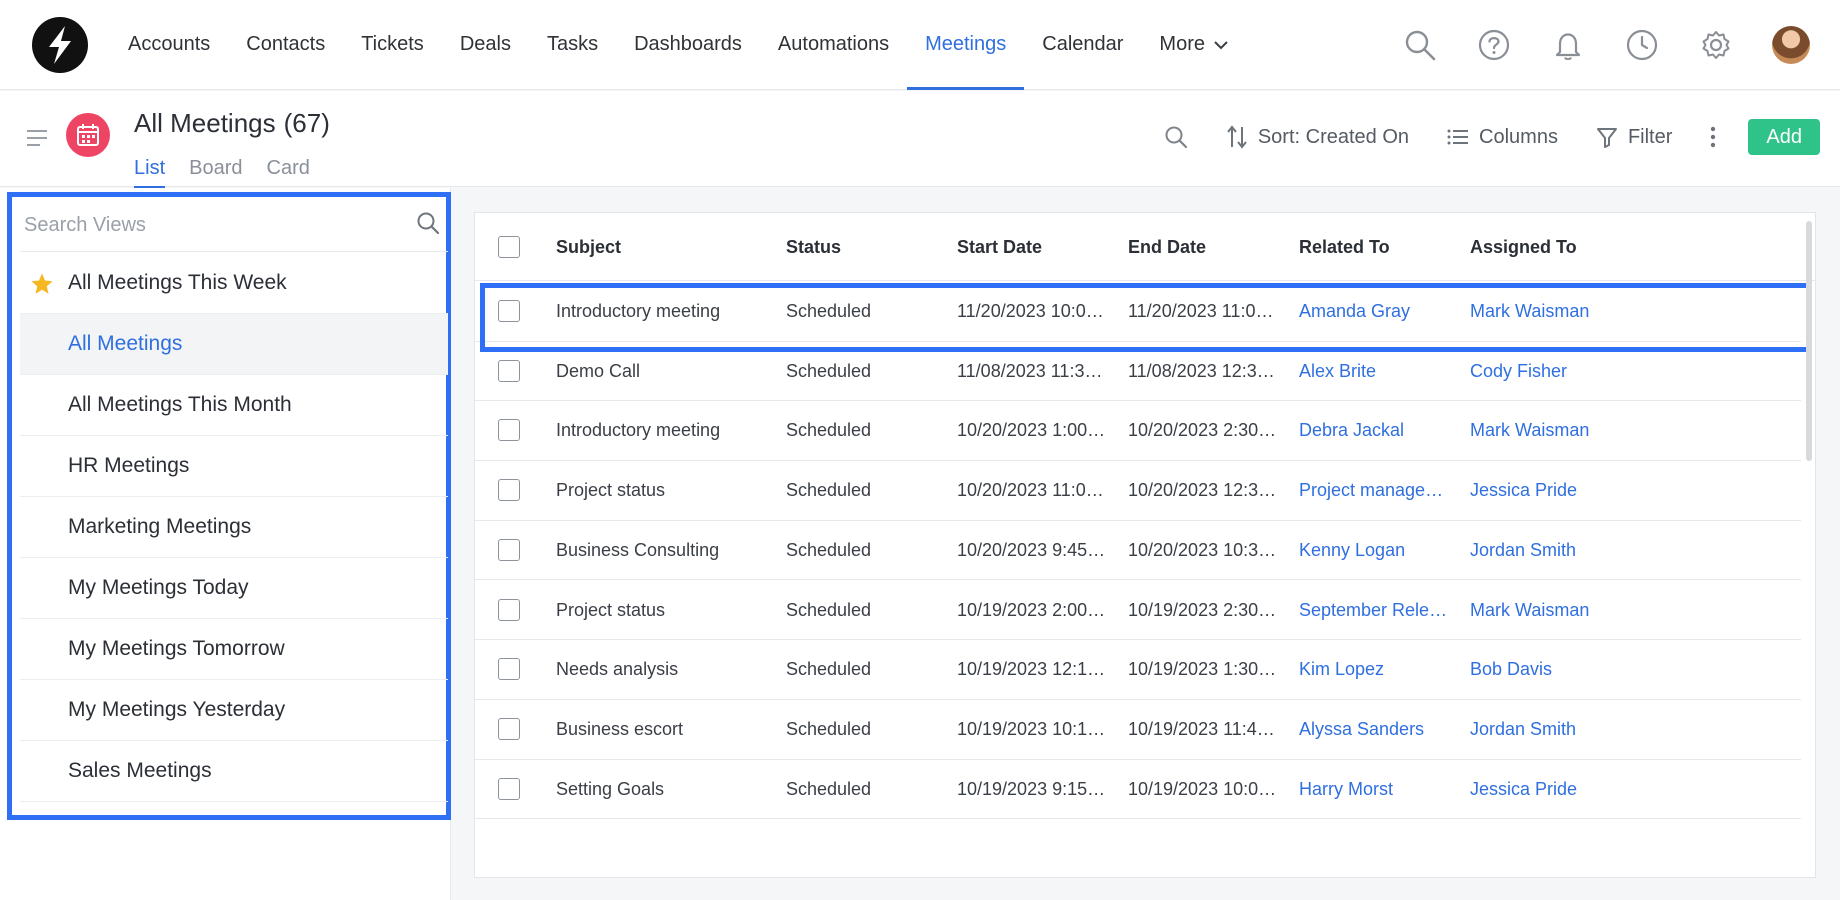 Image resolution: width=1840 pixels, height=900 pixels. What do you see at coordinates (169, 45) in the screenshot?
I see `nav-item-accounts: Accounts` at bounding box center [169, 45].